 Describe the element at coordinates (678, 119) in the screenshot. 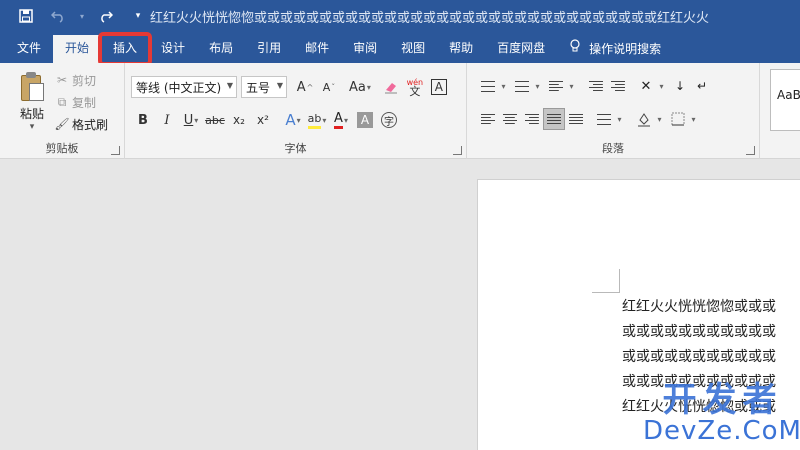

I see `borders-icon` at that location.